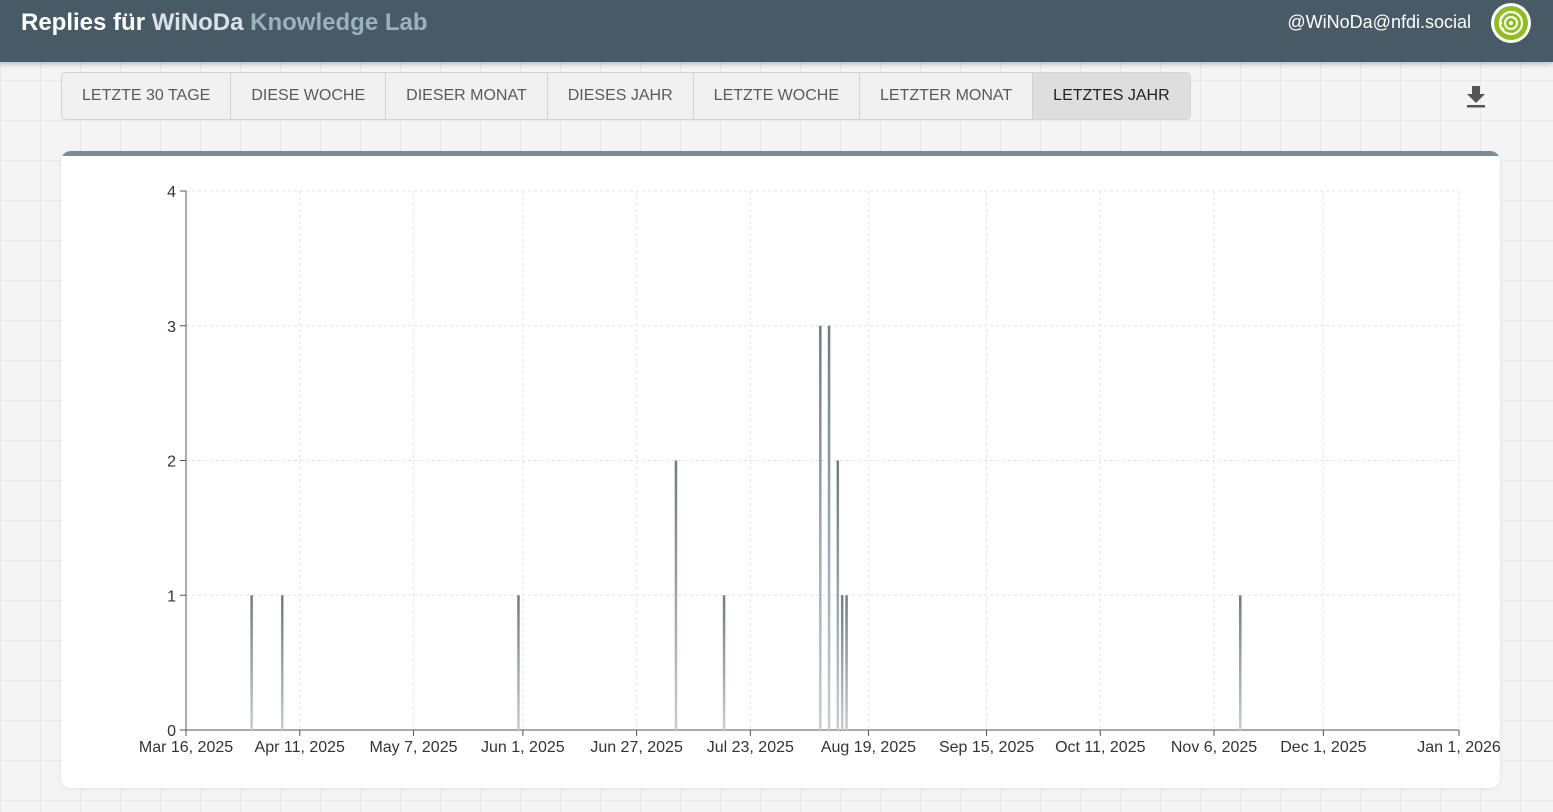  What do you see at coordinates (621, 96) in the screenshot?
I see `tab-dieses-jahr: DIESES JAHR` at bounding box center [621, 96].